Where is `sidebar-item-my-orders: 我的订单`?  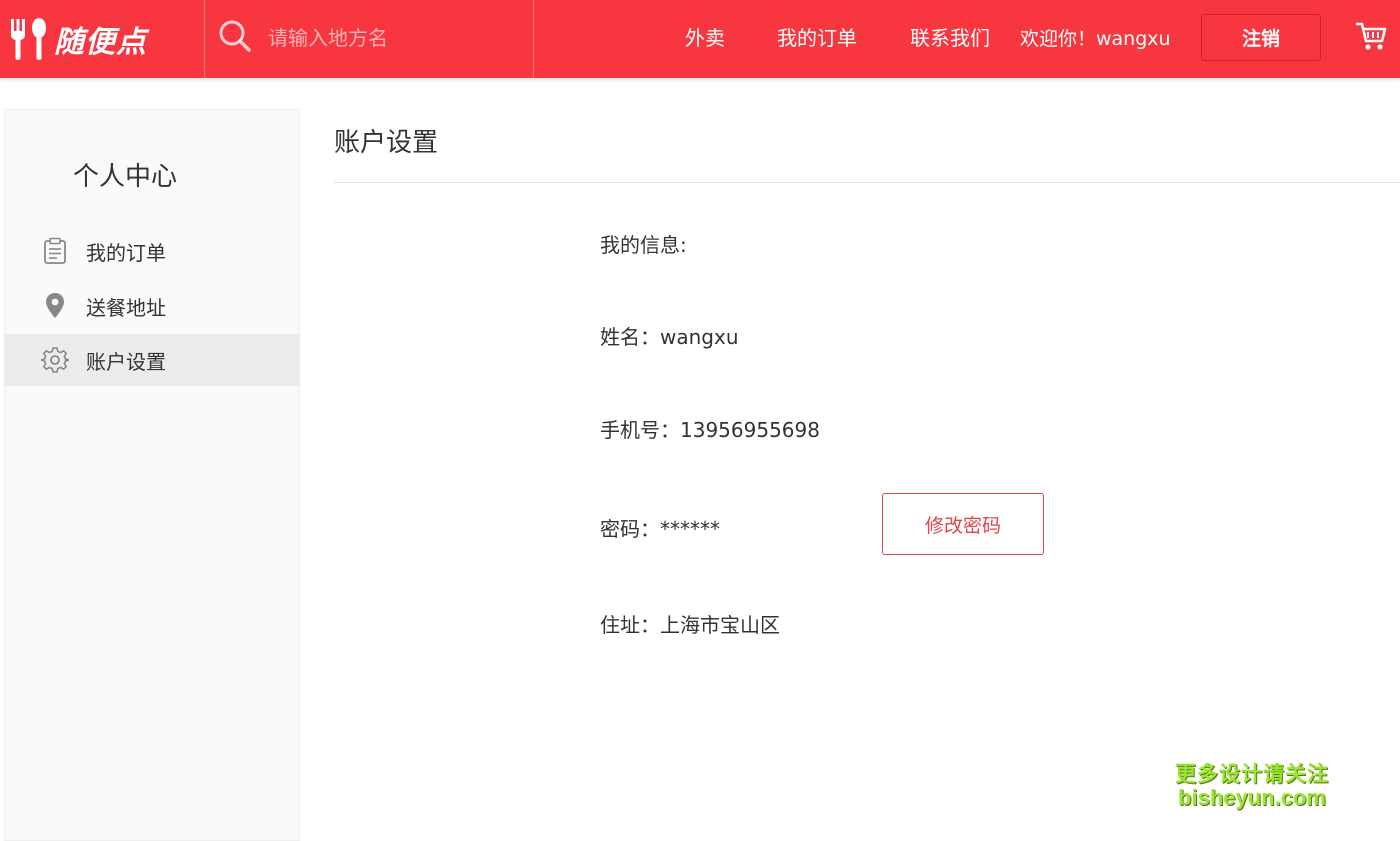 sidebar-item-my-orders: 我的订单 is located at coordinates (152, 251).